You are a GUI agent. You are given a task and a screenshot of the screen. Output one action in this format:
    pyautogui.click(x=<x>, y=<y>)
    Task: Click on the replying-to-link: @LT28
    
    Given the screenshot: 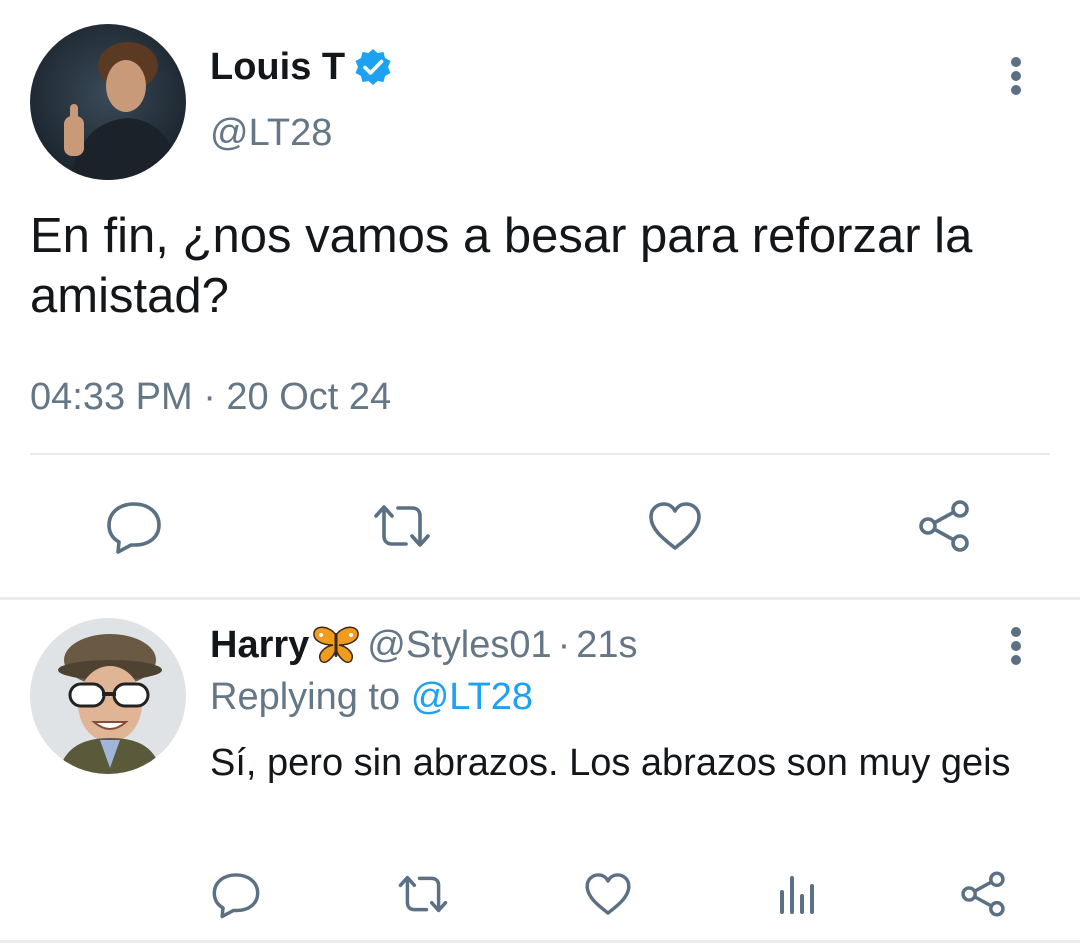 What is the action you would take?
    pyautogui.click(x=472, y=697)
    